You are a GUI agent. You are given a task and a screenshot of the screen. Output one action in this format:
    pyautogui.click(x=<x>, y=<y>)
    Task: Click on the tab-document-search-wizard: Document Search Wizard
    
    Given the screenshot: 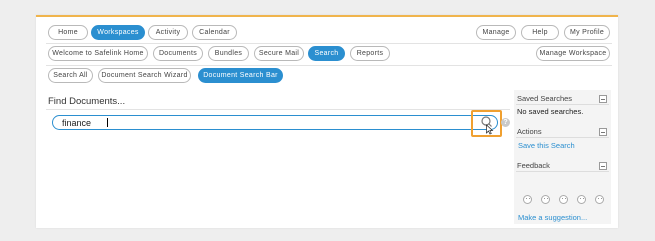 What is the action you would take?
    pyautogui.click(x=144, y=75)
    